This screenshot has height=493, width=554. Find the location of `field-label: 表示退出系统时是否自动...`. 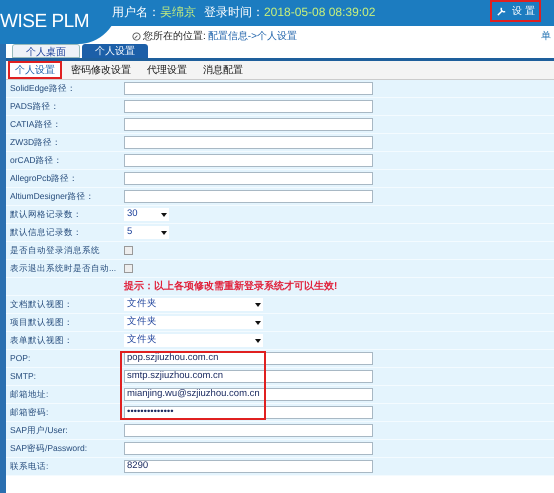

field-label: 表示退出系统时是否自动... is located at coordinates (63, 268).